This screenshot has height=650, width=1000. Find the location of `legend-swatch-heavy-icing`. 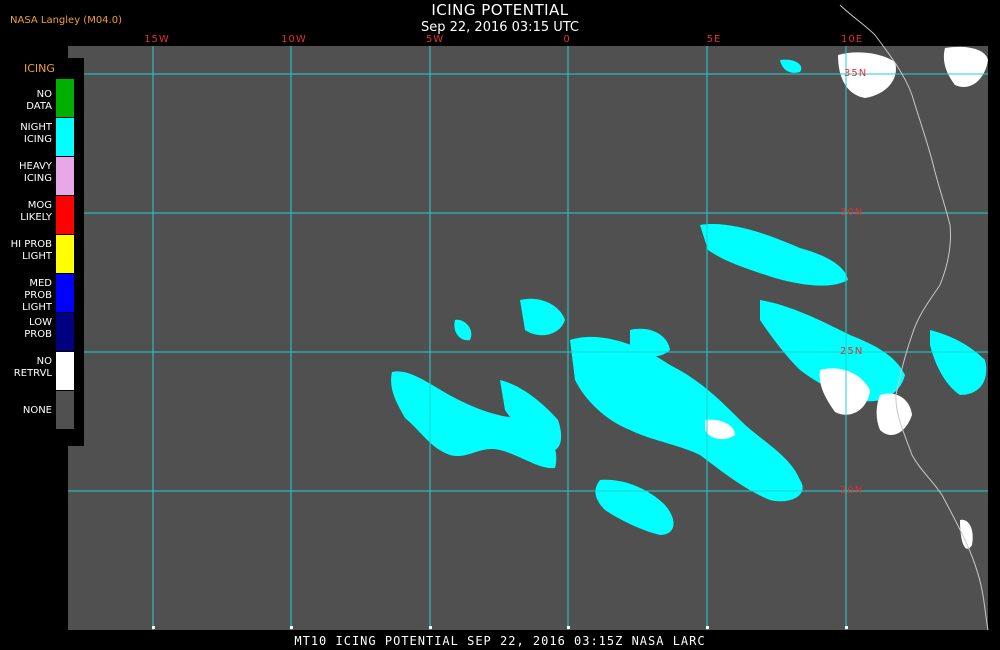

legend-swatch-heavy-icing is located at coordinates (65, 176).